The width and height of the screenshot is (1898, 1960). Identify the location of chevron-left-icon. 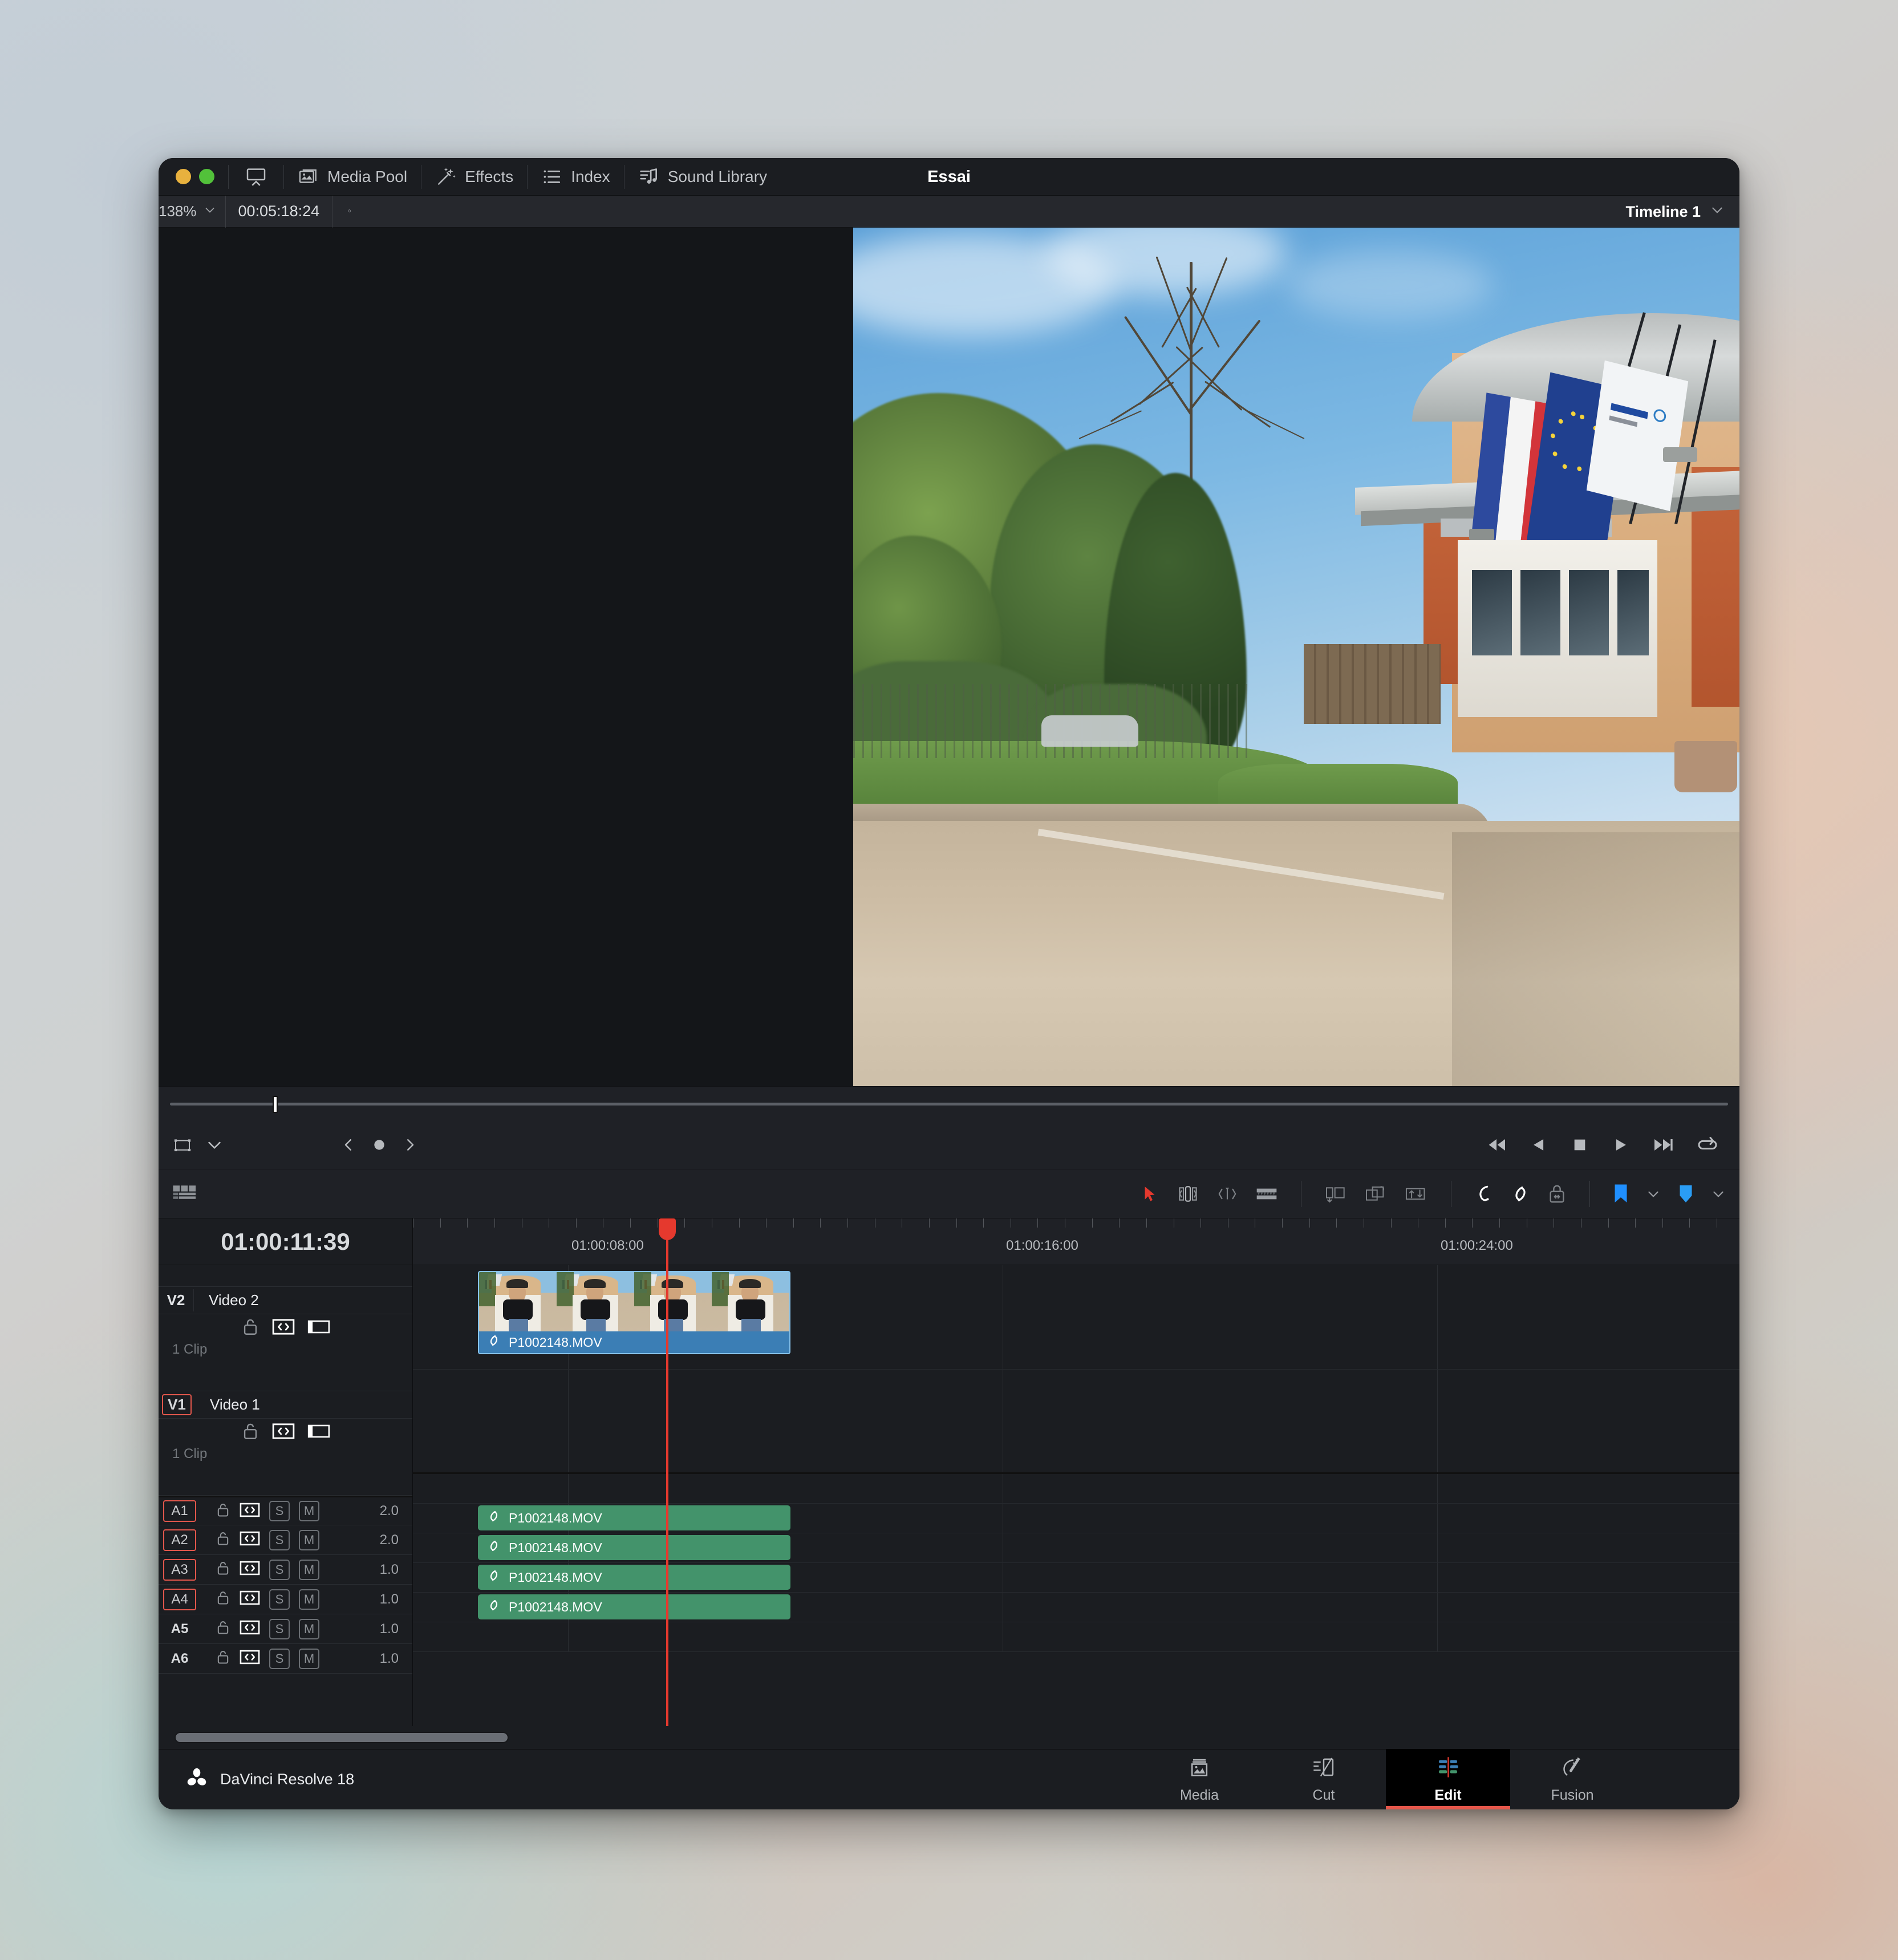
(348, 1144).